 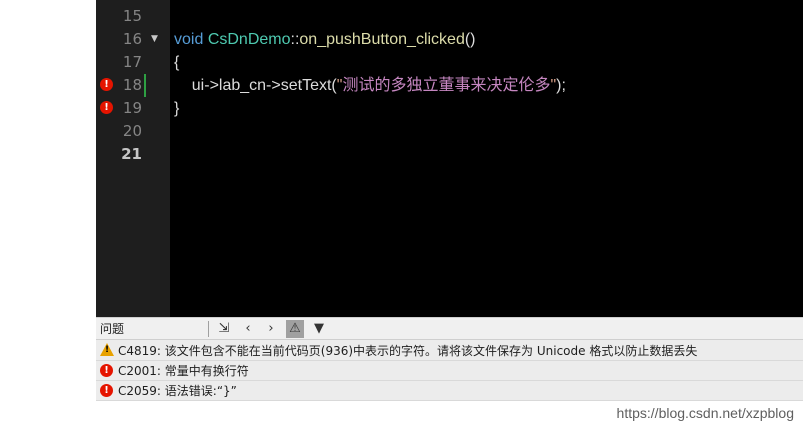 What do you see at coordinates (319, 329) in the screenshot?
I see `filter-icon: ▼` at bounding box center [319, 329].